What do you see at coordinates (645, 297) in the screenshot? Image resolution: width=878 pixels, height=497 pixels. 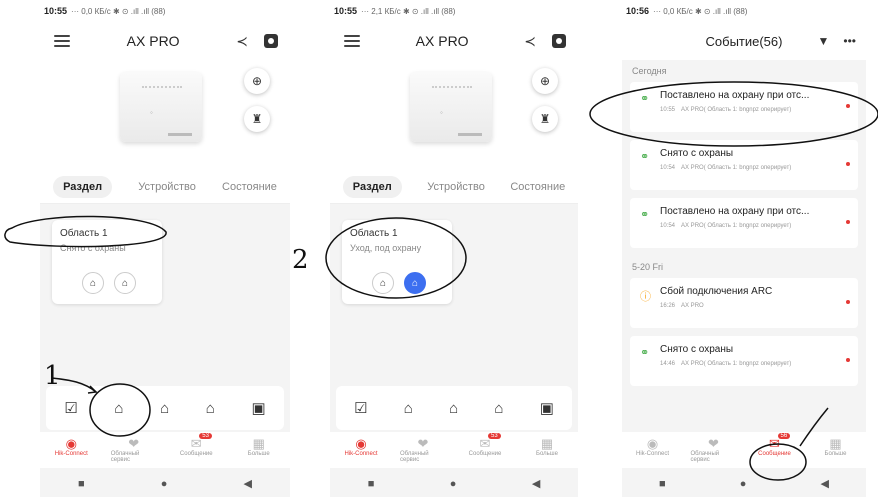 I see `warning-icon: ⓘ` at bounding box center [645, 297].